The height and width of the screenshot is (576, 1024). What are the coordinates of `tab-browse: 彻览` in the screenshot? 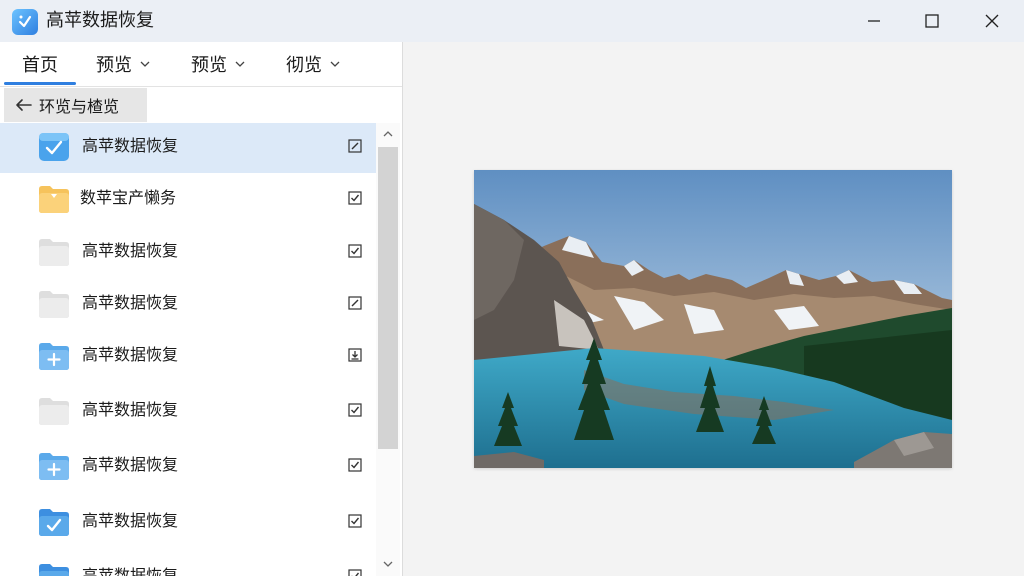 It's located at (313, 64).